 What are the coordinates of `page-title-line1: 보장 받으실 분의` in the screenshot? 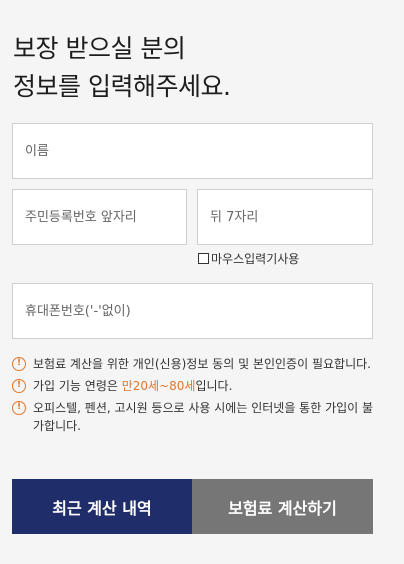 It's located at (99, 48).